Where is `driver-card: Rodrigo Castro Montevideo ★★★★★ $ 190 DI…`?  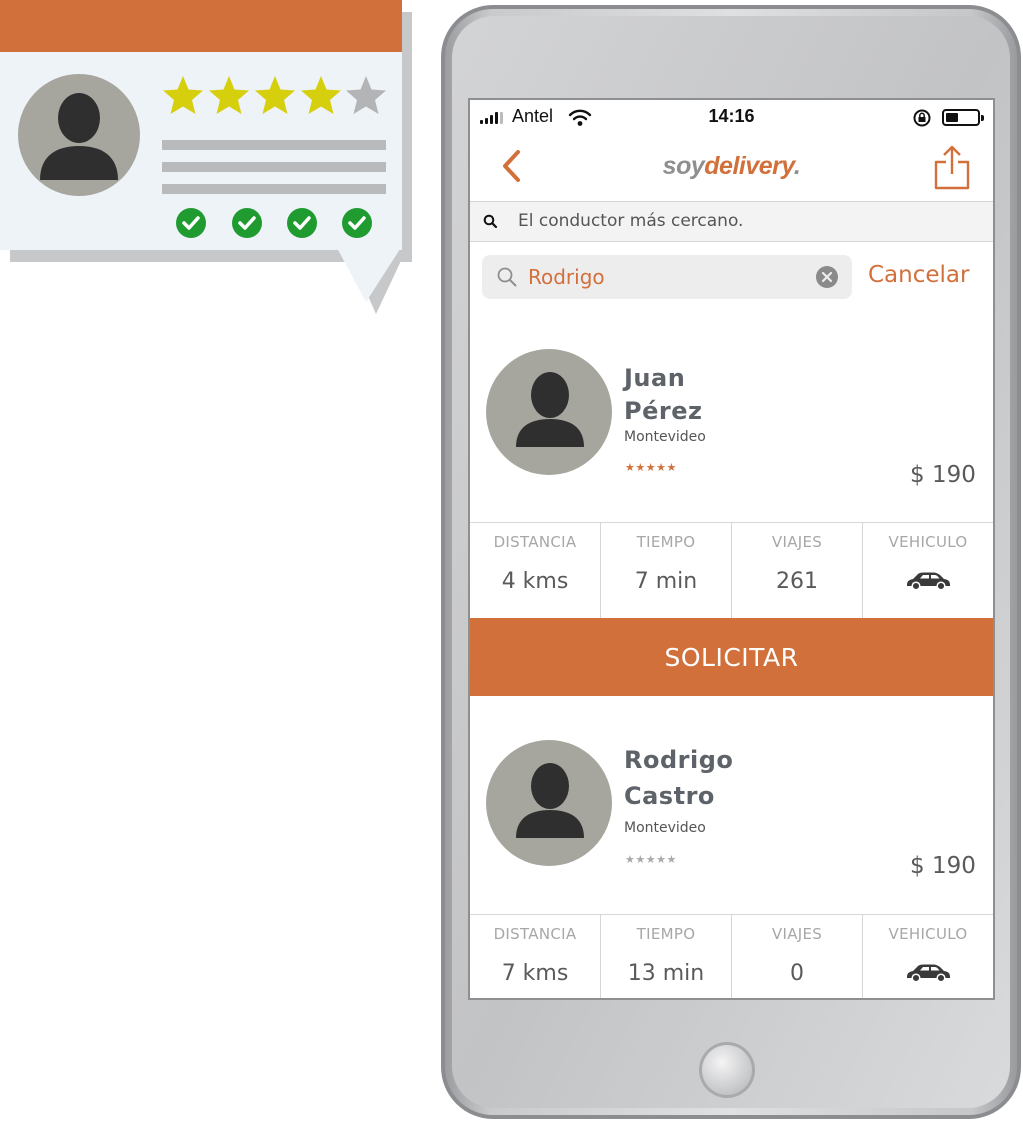 driver-card: Rodrigo Castro Montevideo ★★★★★ $ 190 DI… is located at coordinates (731, 854).